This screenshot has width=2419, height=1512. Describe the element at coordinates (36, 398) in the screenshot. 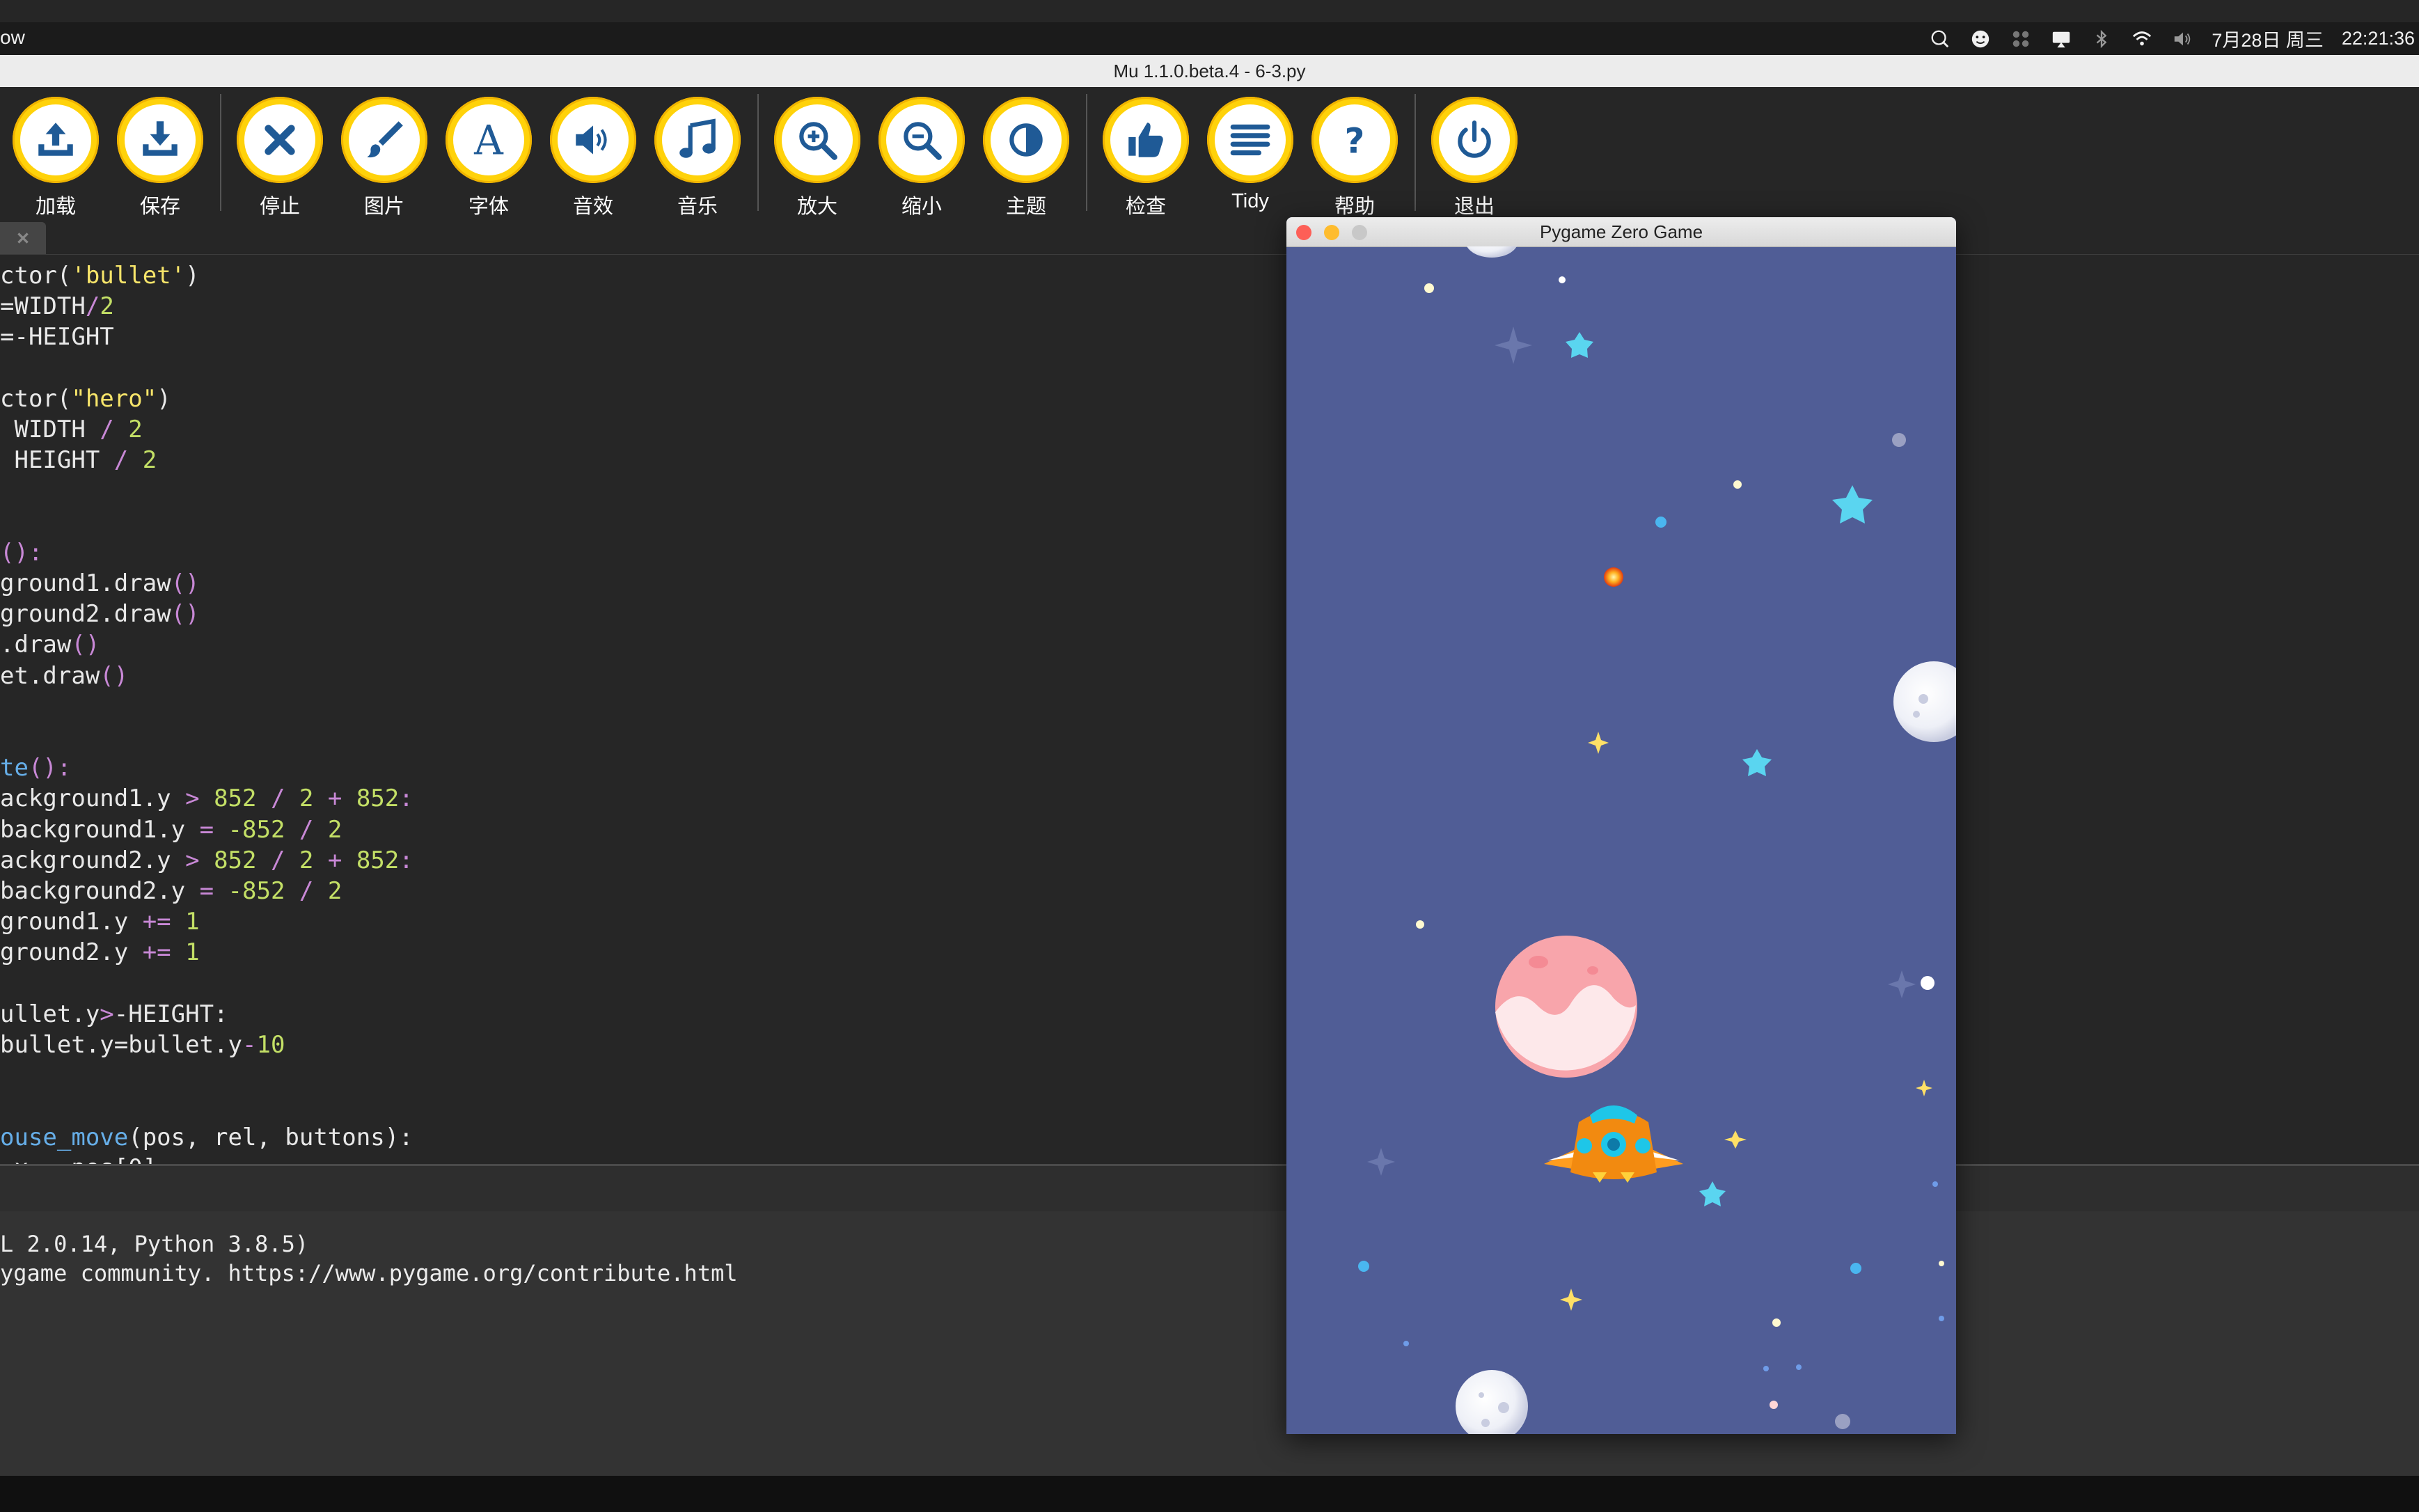

I see `code-token: ctor(` at that location.